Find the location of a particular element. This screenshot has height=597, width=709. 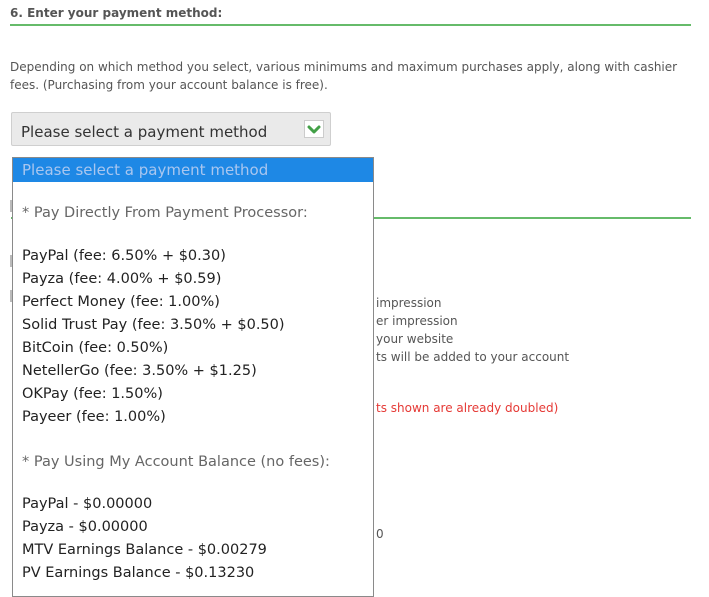

option-perfect-money: Perfect Money (fee: 1.00%) is located at coordinates (121, 302).